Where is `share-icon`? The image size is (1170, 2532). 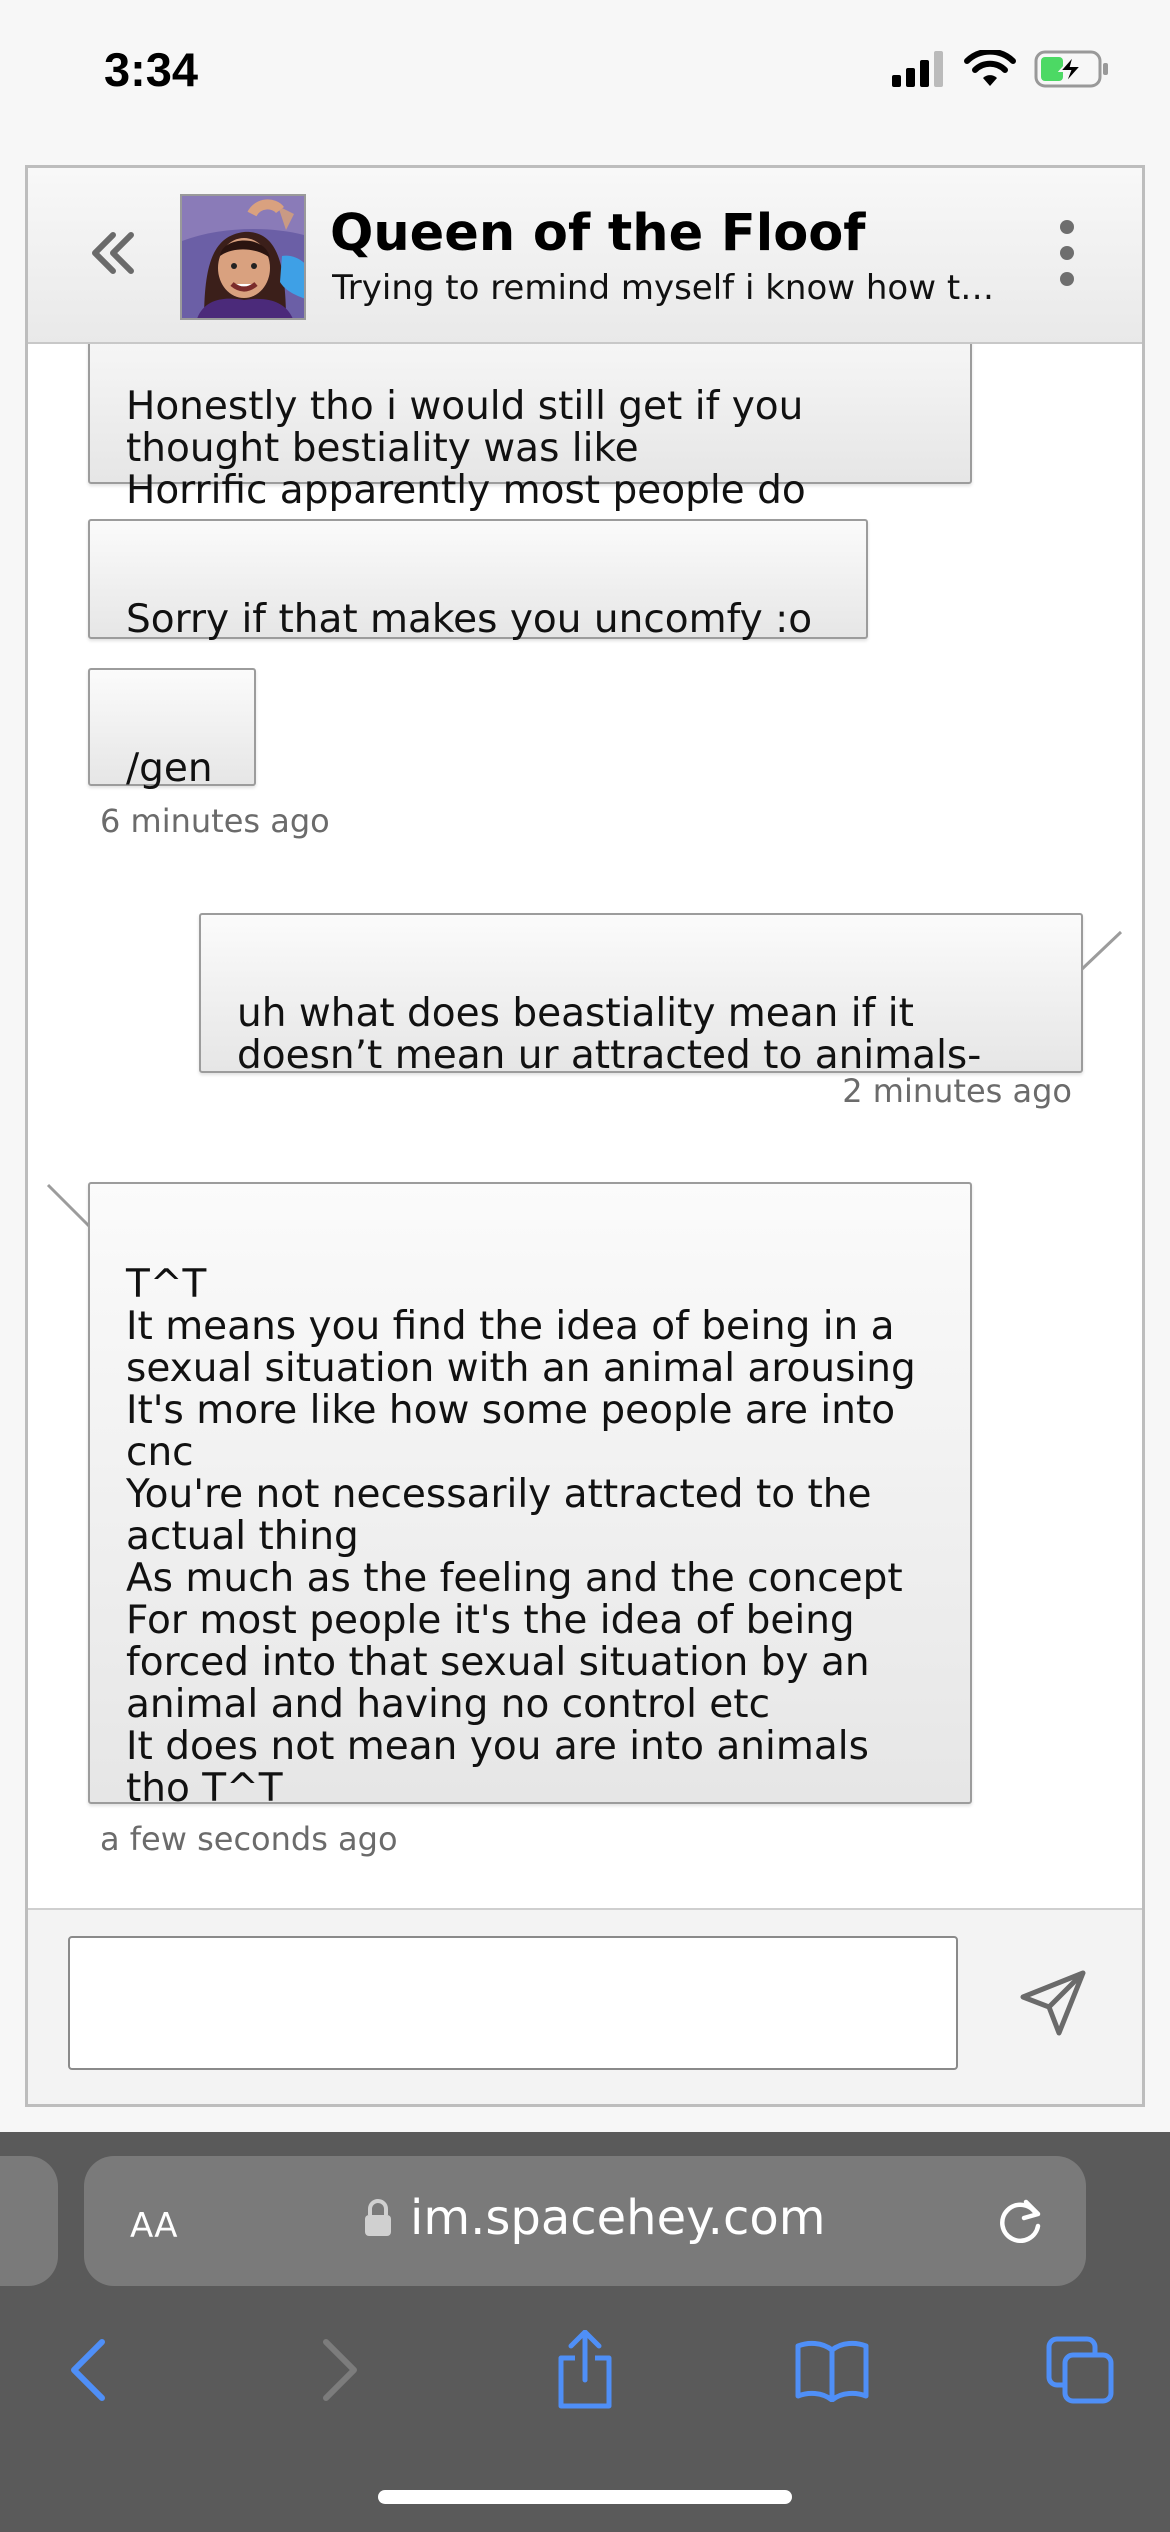
share-icon is located at coordinates (585, 2369).